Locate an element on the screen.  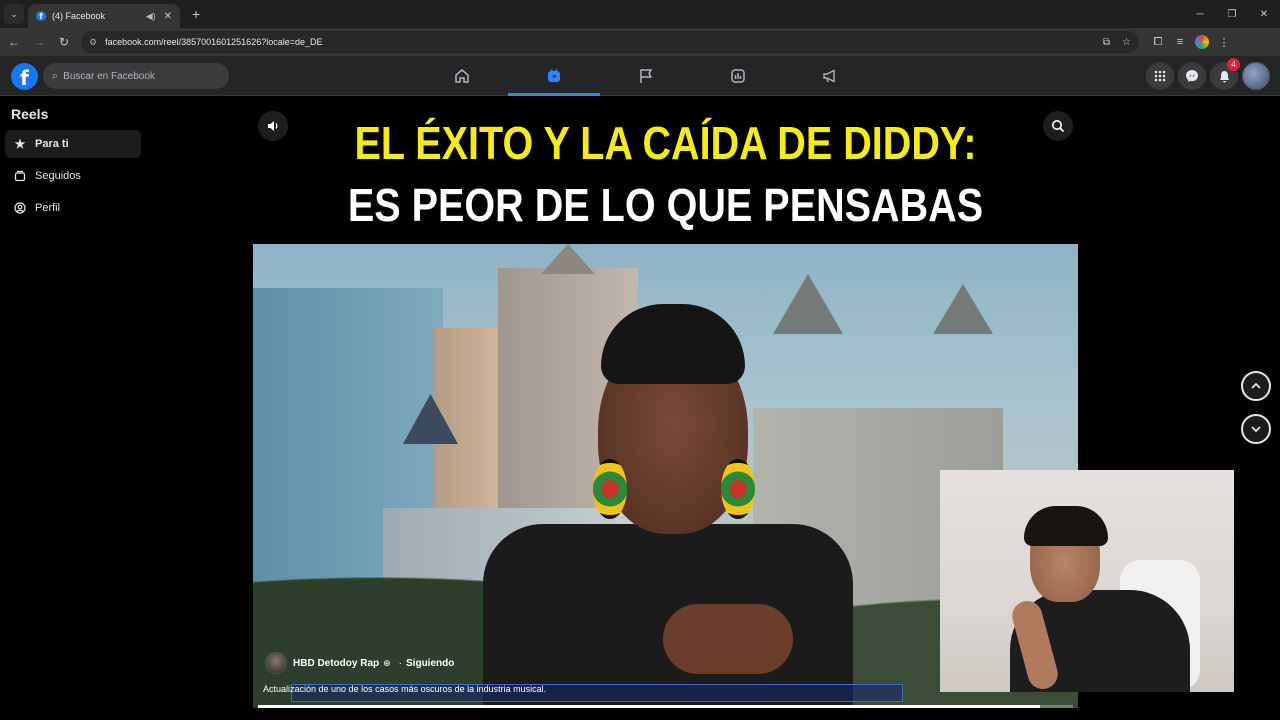
sidebar-item-seguidos: Seguidos is located at coordinates (73, 176).